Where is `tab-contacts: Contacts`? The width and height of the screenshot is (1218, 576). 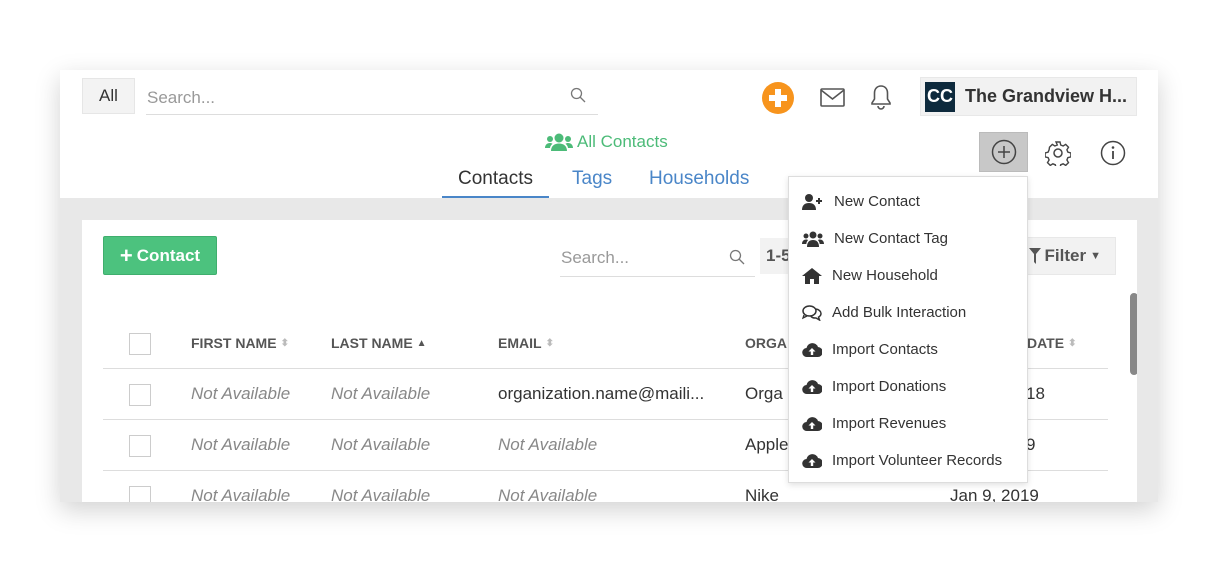 tab-contacts: Contacts is located at coordinates (495, 183).